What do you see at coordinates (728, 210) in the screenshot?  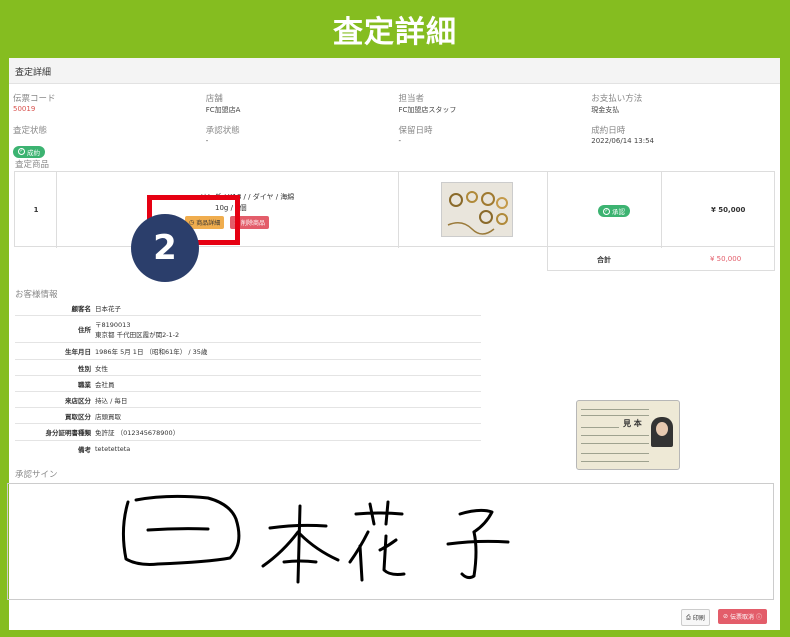 I see `goods-price: ¥ 50,000` at bounding box center [728, 210].